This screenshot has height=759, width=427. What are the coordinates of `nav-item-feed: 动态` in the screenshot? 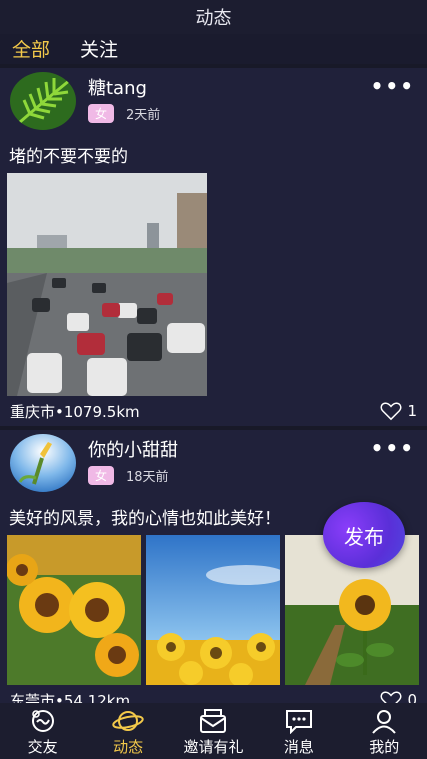 It's located at (128, 731).